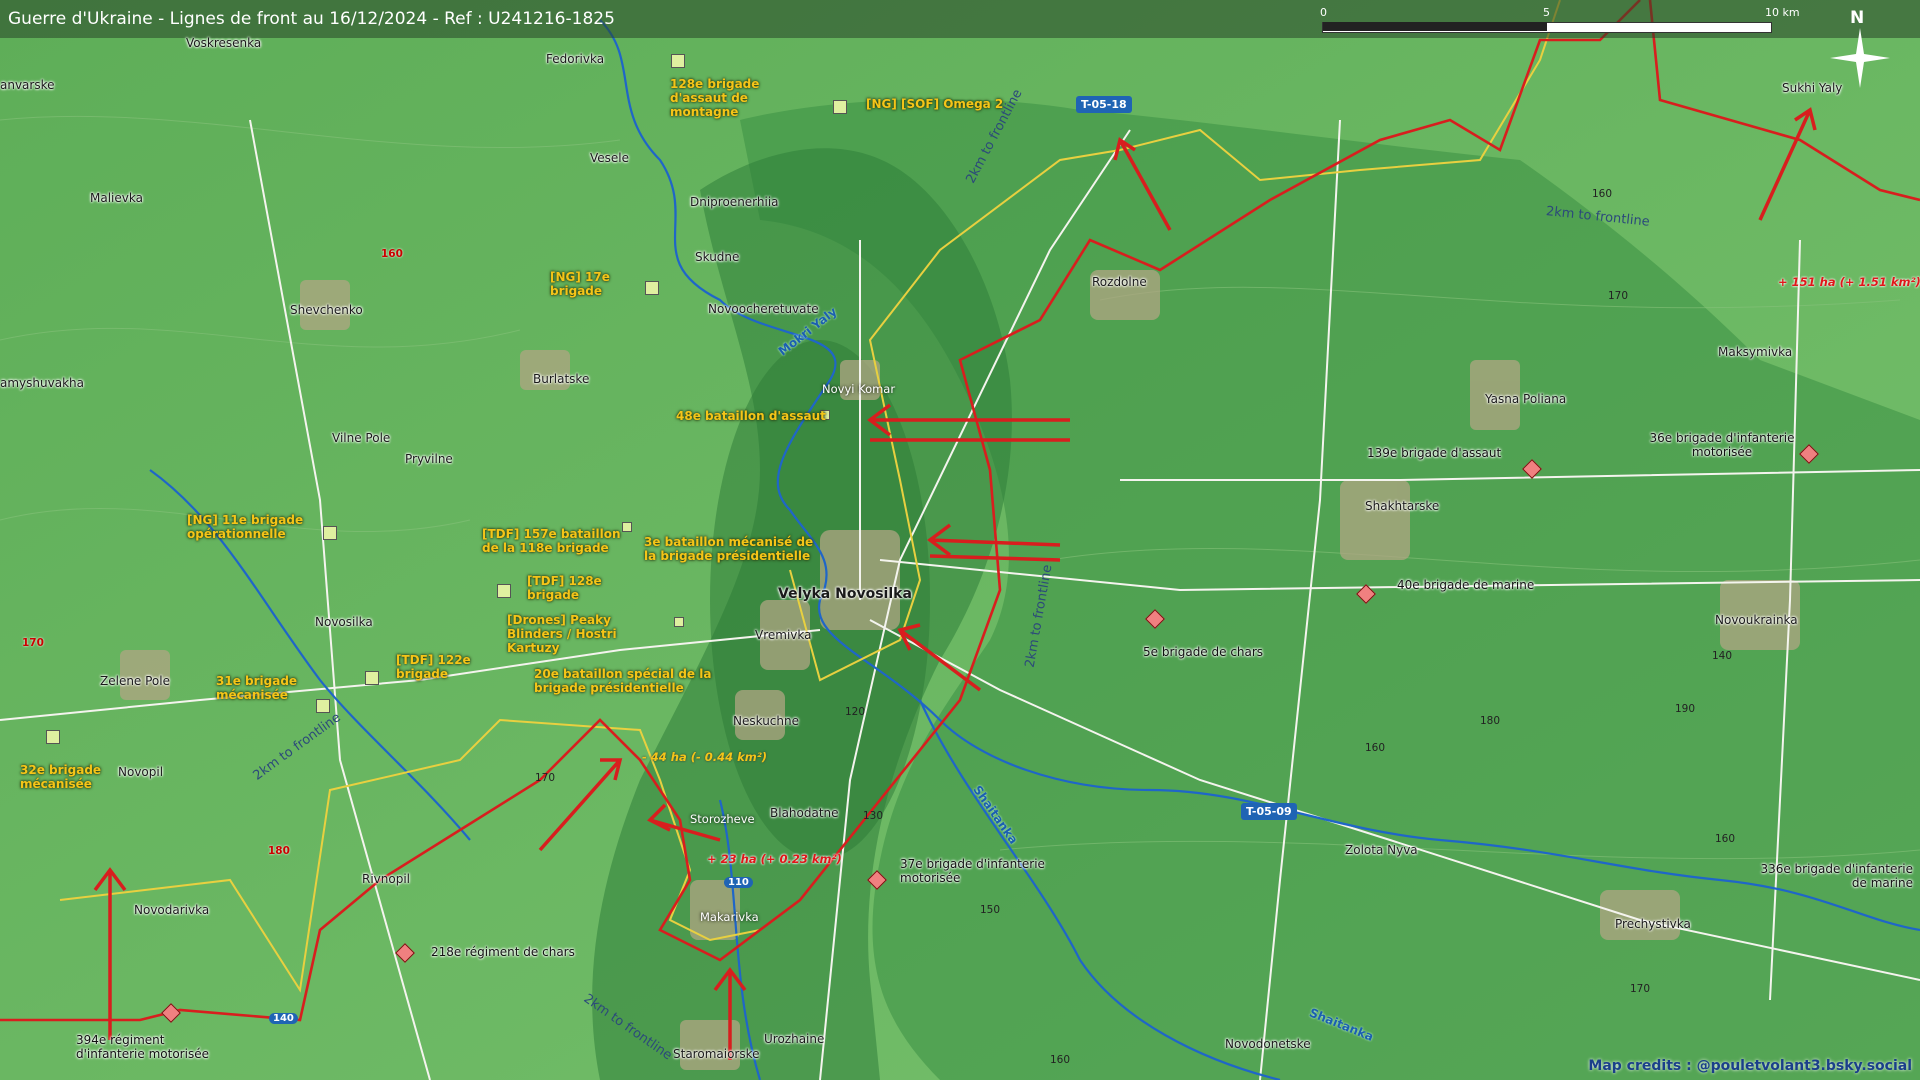 The image size is (1920, 1080). Describe the element at coordinates (1722, 656) in the screenshot. I see `elevation-label: 140` at that location.